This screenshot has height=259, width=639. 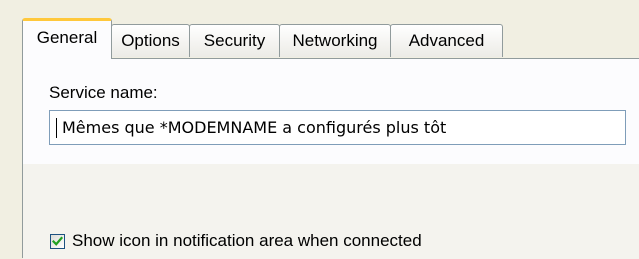 I want to click on checkmark-icon, so click(x=57, y=240).